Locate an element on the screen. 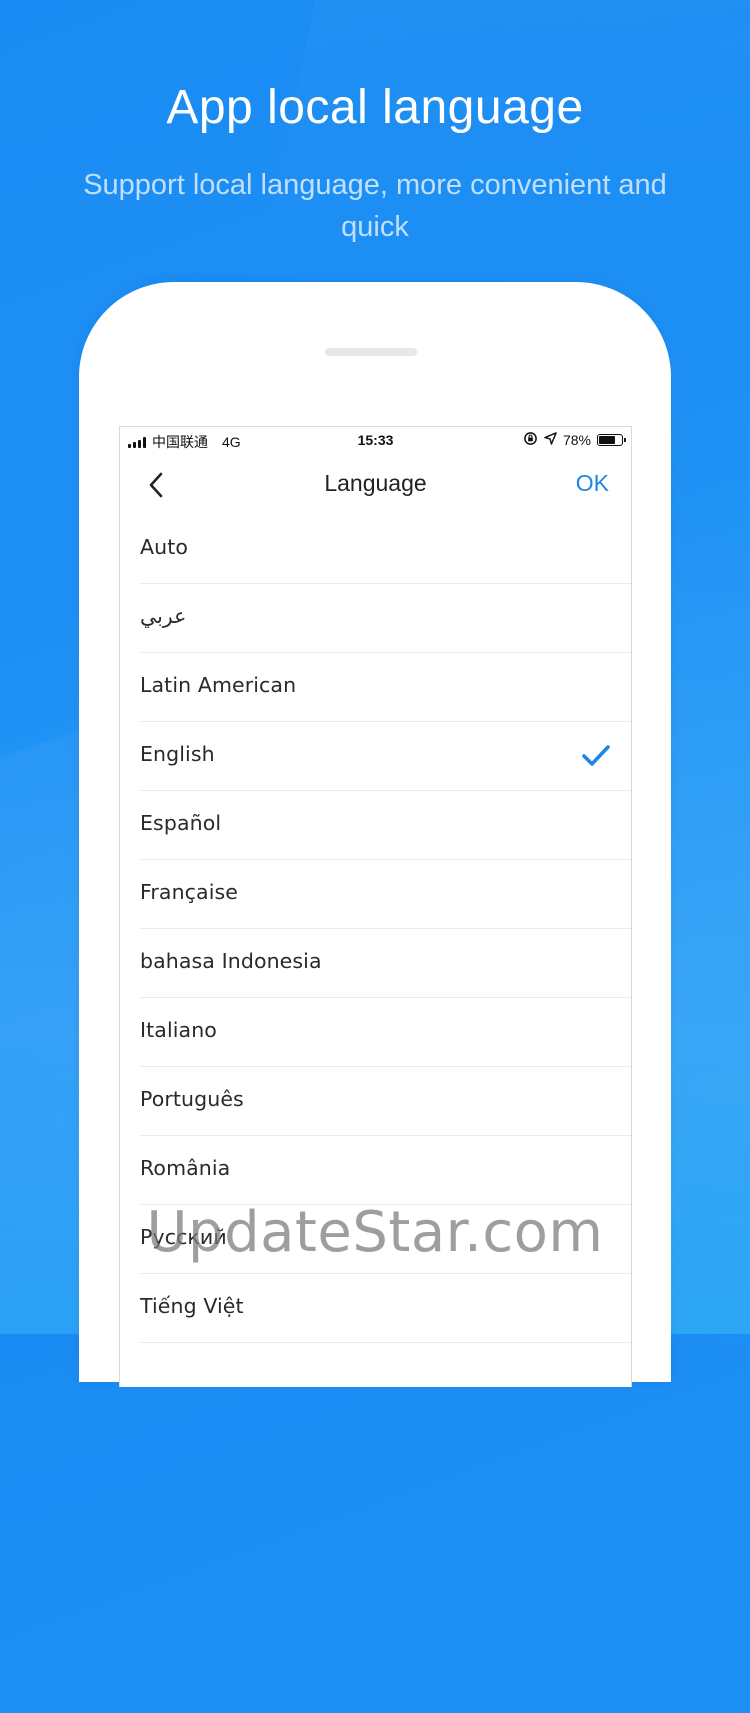 This screenshot has height=1713, width=750. language-option: bahasa Indonesia is located at coordinates (385, 963).